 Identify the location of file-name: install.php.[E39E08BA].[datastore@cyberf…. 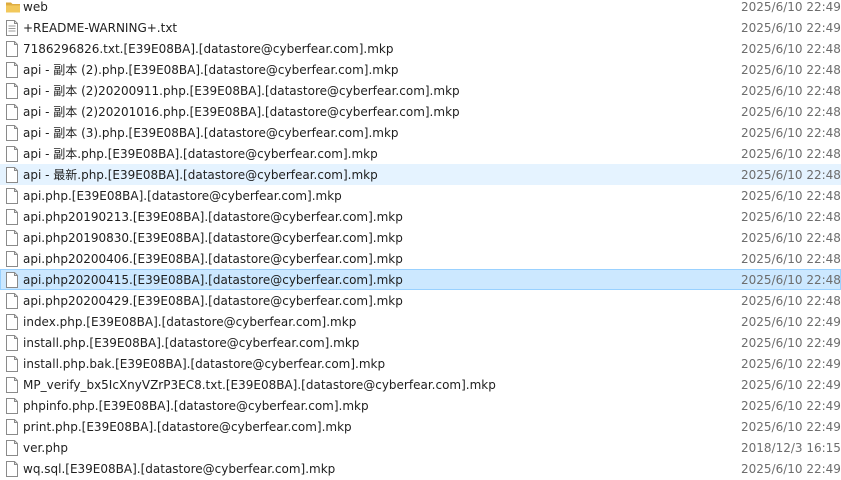
(191, 343).